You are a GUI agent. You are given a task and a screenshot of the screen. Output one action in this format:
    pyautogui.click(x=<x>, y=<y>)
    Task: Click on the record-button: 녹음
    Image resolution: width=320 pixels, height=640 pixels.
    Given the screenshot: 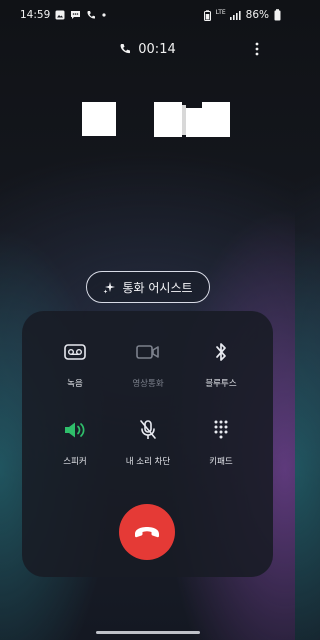 What is the action you would take?
    pyautogui.click(x=75, y=369)
    